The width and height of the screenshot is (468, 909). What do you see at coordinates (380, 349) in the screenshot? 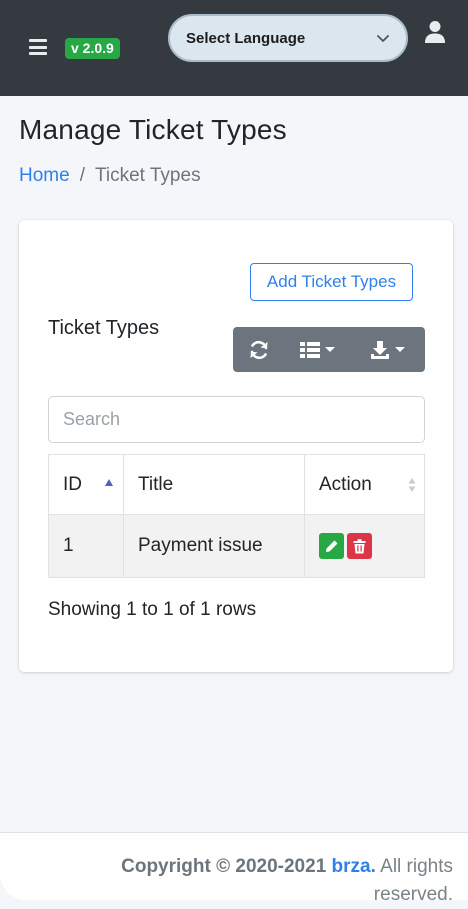
I see `download-icon` at bounding box center [380, 349].